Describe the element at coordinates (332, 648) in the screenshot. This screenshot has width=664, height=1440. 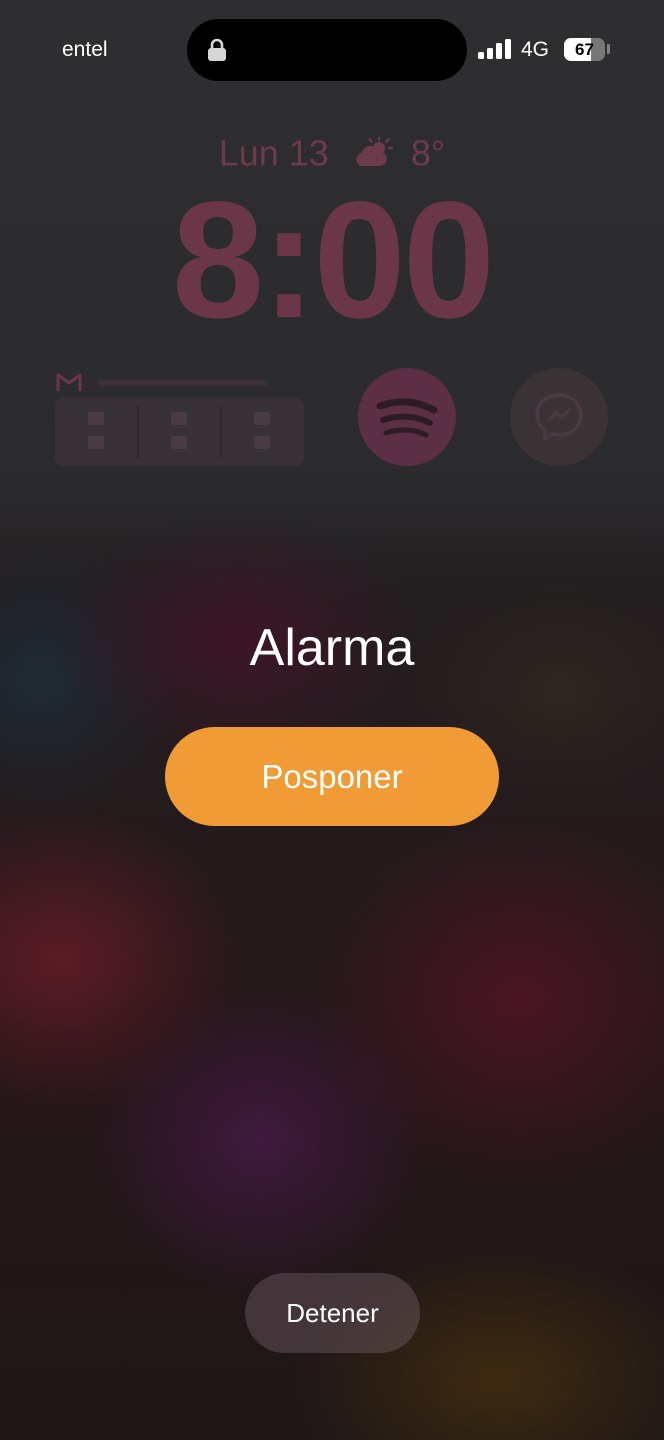
I see `alarm-title: Alarma` at that location.